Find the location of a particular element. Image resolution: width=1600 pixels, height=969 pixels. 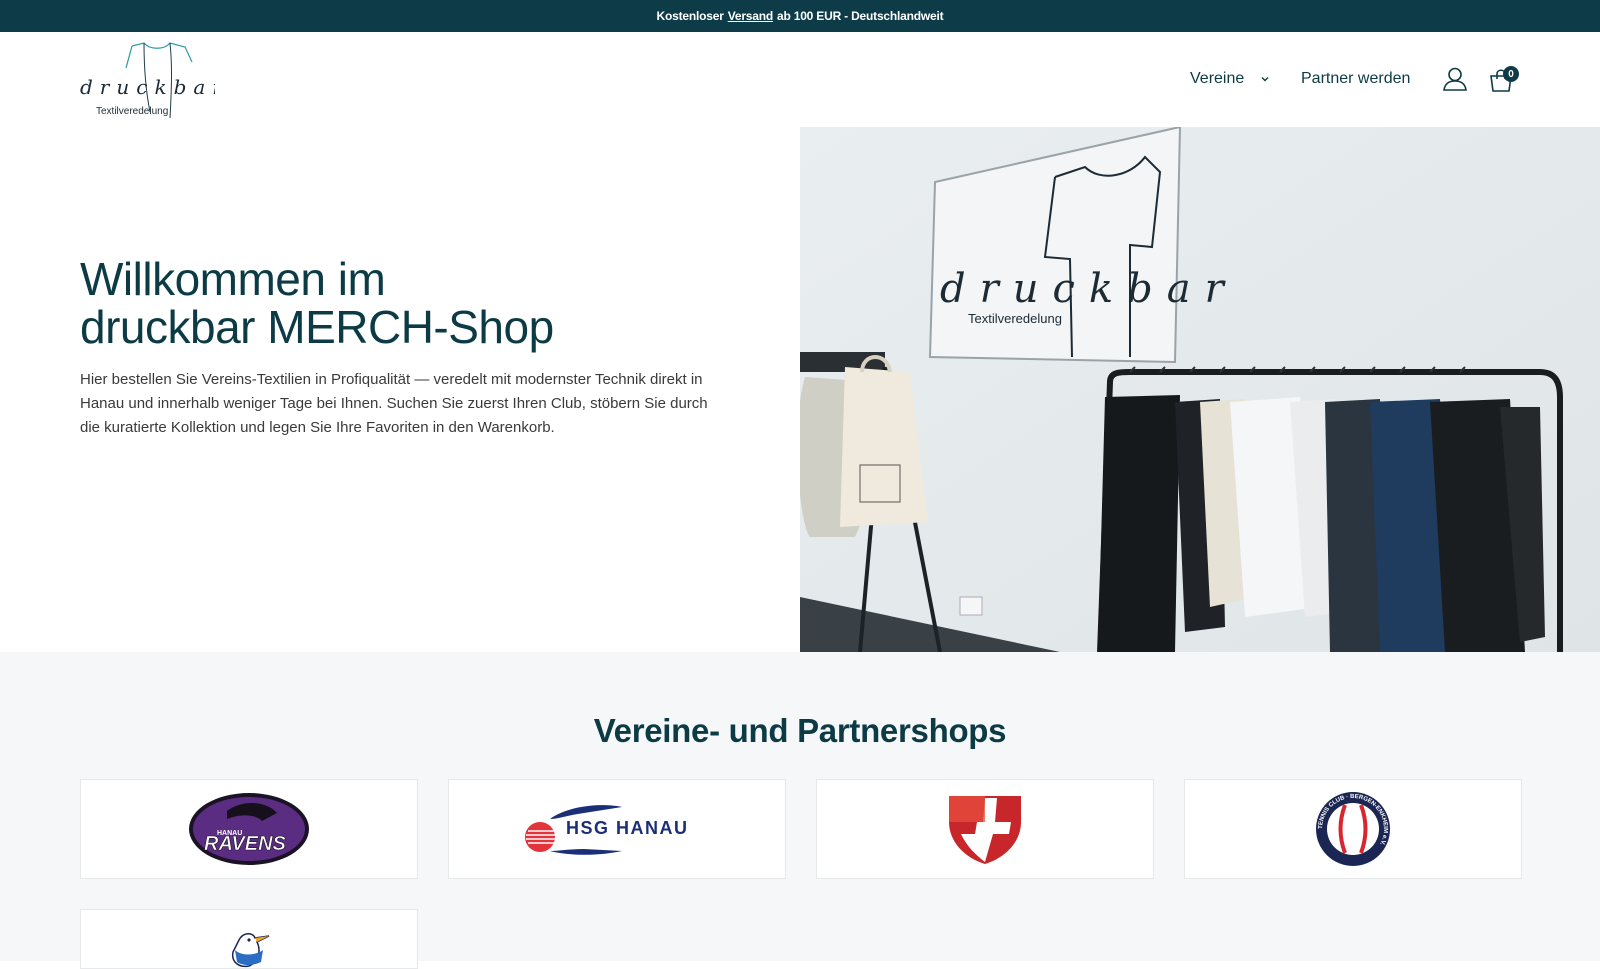

shops-title: Vereine- und Partnershops is located at coordinates (800, 730).